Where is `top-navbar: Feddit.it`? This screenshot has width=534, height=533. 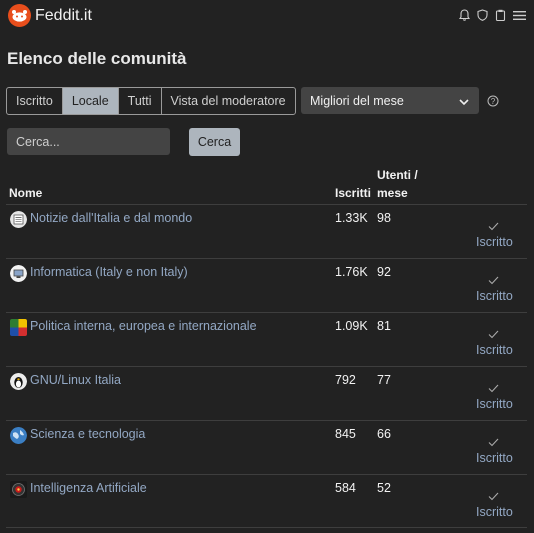
top-navbar: Feddit.it is located at coordinates (267, 15).